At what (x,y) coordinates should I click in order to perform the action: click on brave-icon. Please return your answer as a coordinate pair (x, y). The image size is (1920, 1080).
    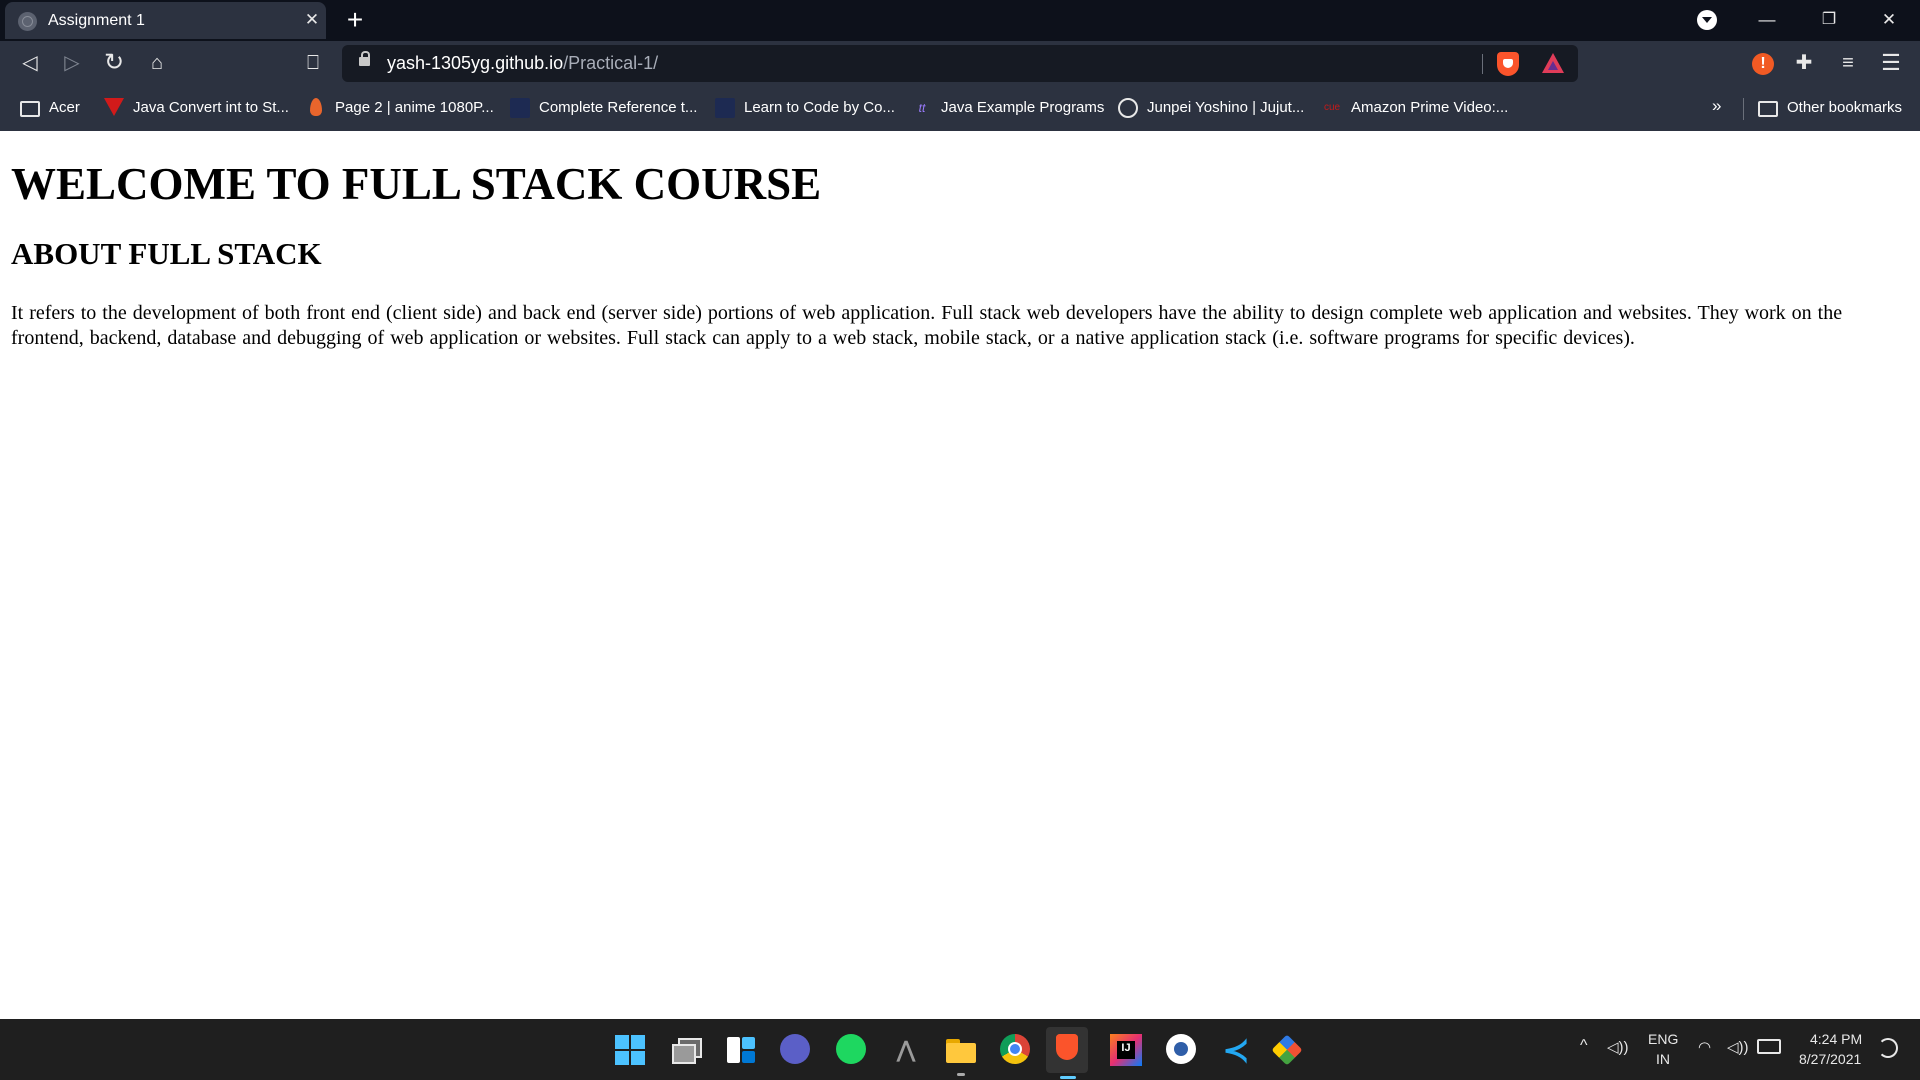
    Looking at the image, I should click on (1067, 1053).